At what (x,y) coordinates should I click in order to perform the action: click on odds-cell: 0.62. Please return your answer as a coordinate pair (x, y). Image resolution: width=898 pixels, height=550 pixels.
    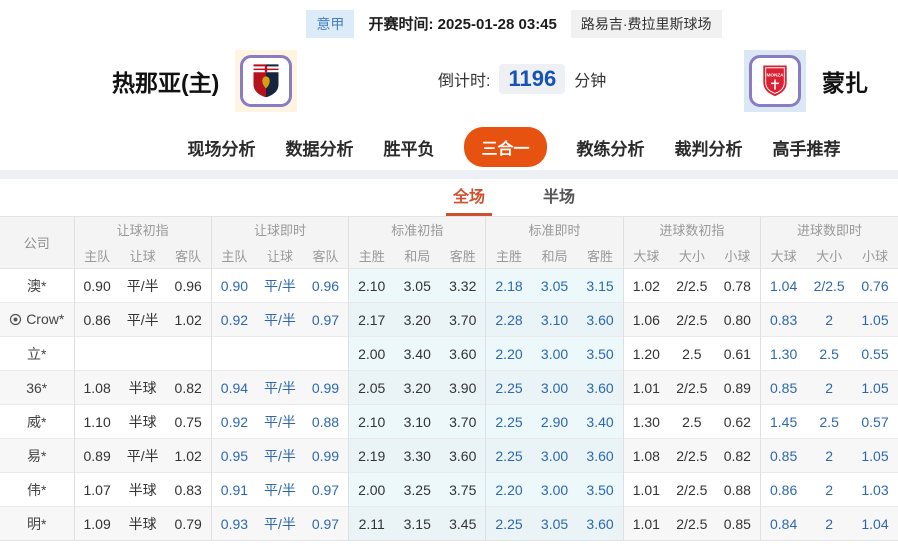
    Looking at the image, I should click on (737, 421).